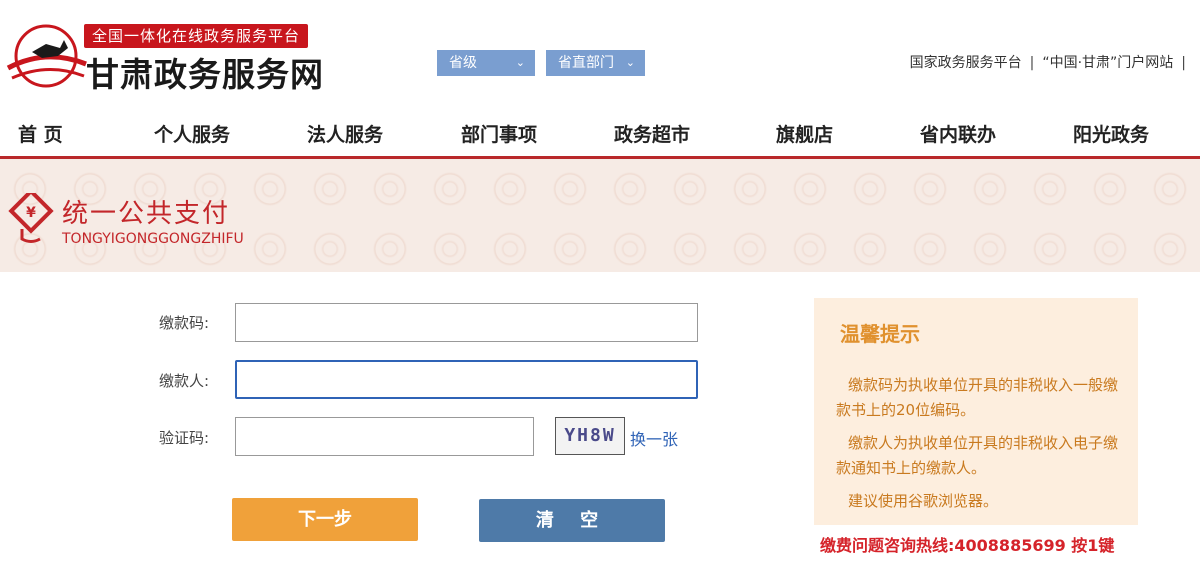  Describe the element at coordinates (499, 133) in the screenshot. I see `nav-item-departments: 部门事项` at that location.